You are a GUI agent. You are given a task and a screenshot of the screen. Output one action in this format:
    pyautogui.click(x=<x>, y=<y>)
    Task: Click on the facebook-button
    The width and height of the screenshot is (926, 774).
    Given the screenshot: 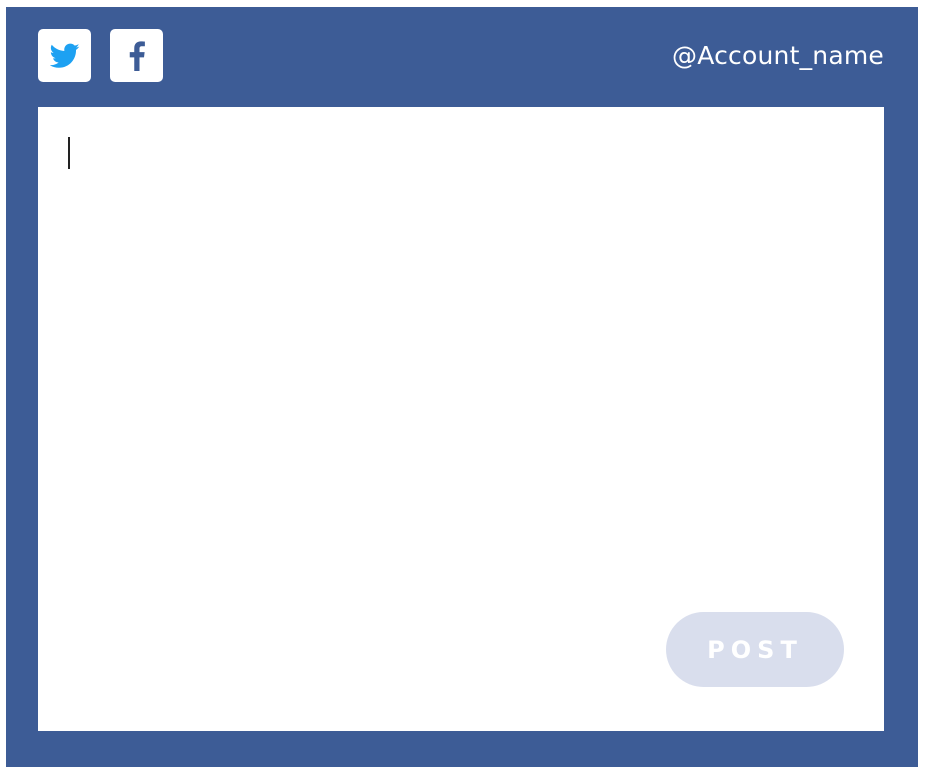 What is the action you would take?
    pyautogui.click(x=136, y=55)
    